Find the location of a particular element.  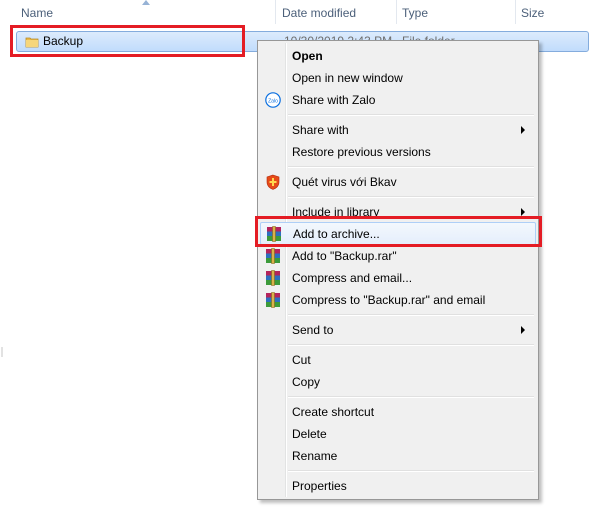

svg-text: Zalo is located at coordinates (273, 102).